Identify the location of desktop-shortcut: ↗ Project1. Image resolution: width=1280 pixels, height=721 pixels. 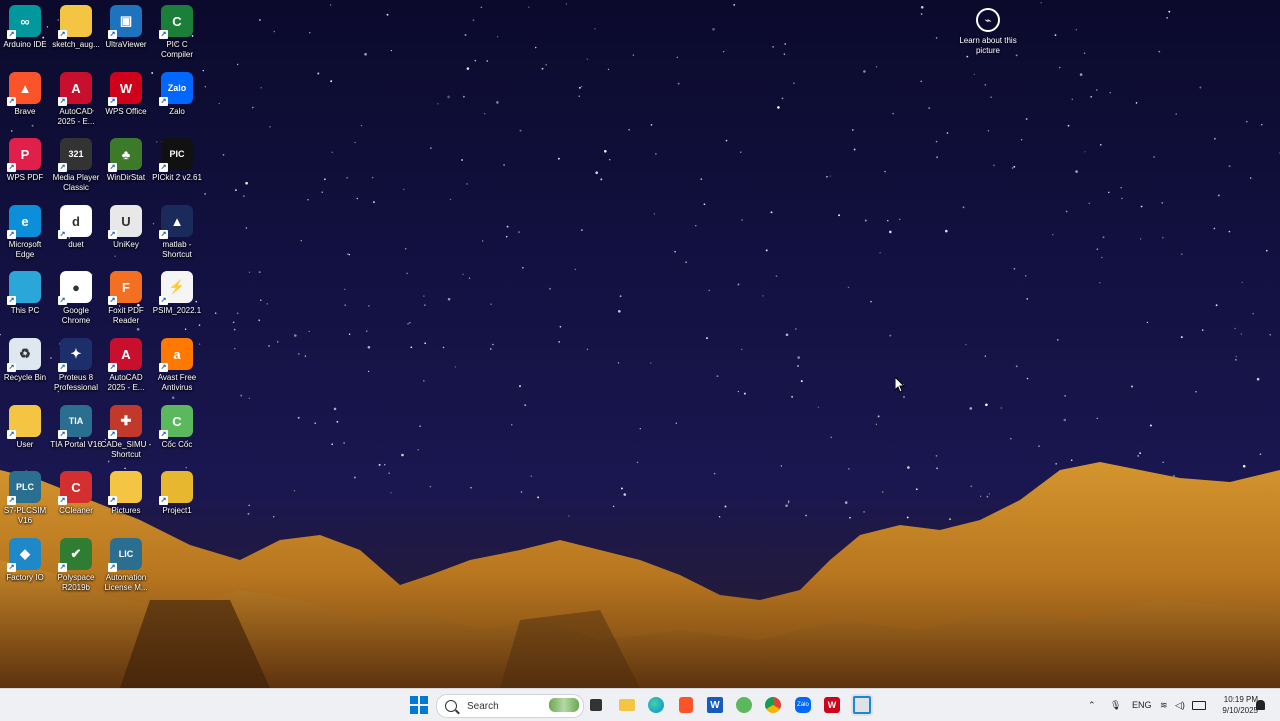
(177, 493).